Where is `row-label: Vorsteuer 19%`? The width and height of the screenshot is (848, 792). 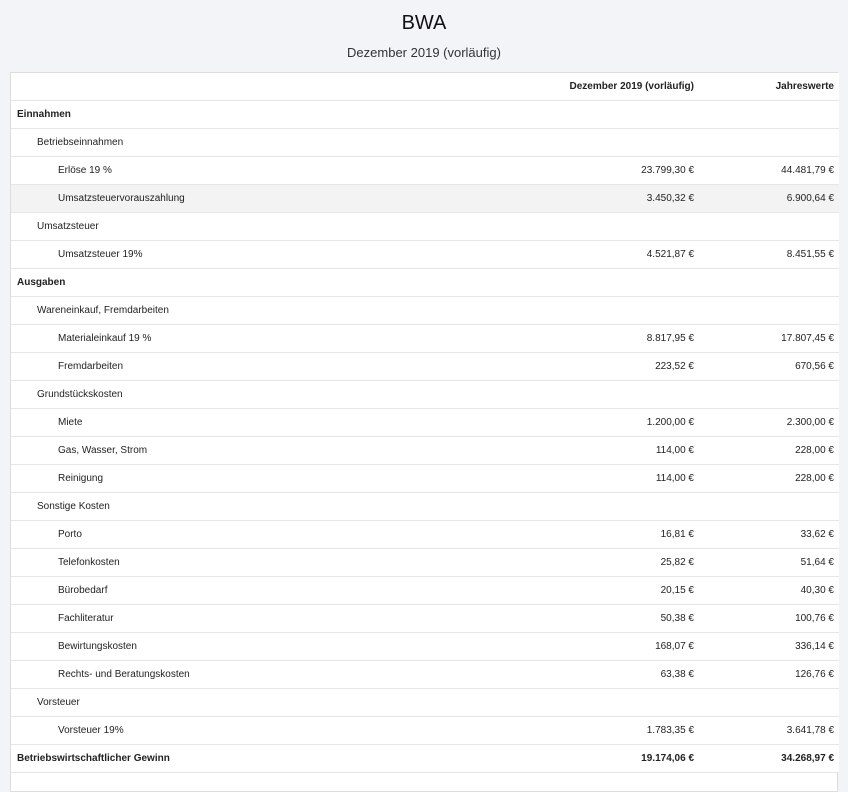
row-label: Vorsteuer 19% is located at coordinates (261, 730).